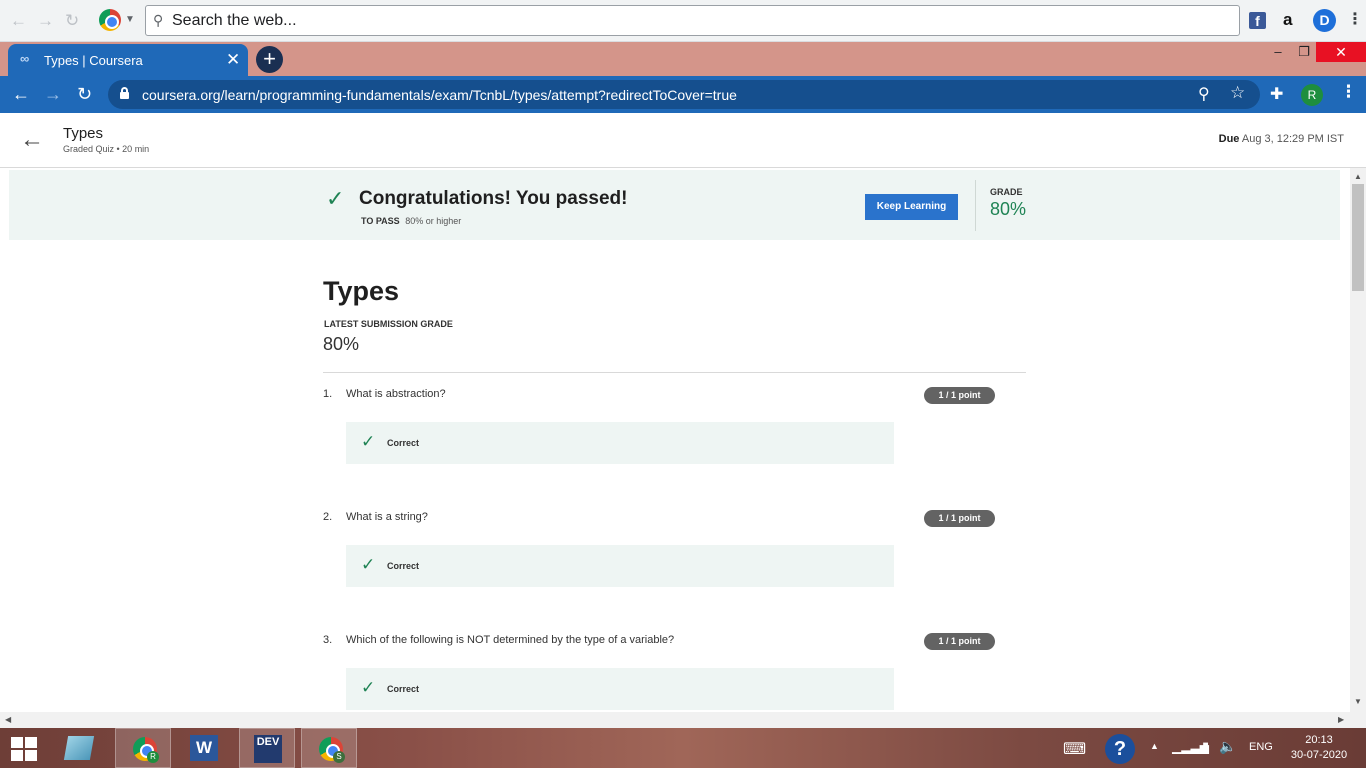 This screenshot has height=781, width=1366. Describe the element at coordinates (911, 207) in the screenshot. I see `keep-learning-button: Keep Learning` at that location.